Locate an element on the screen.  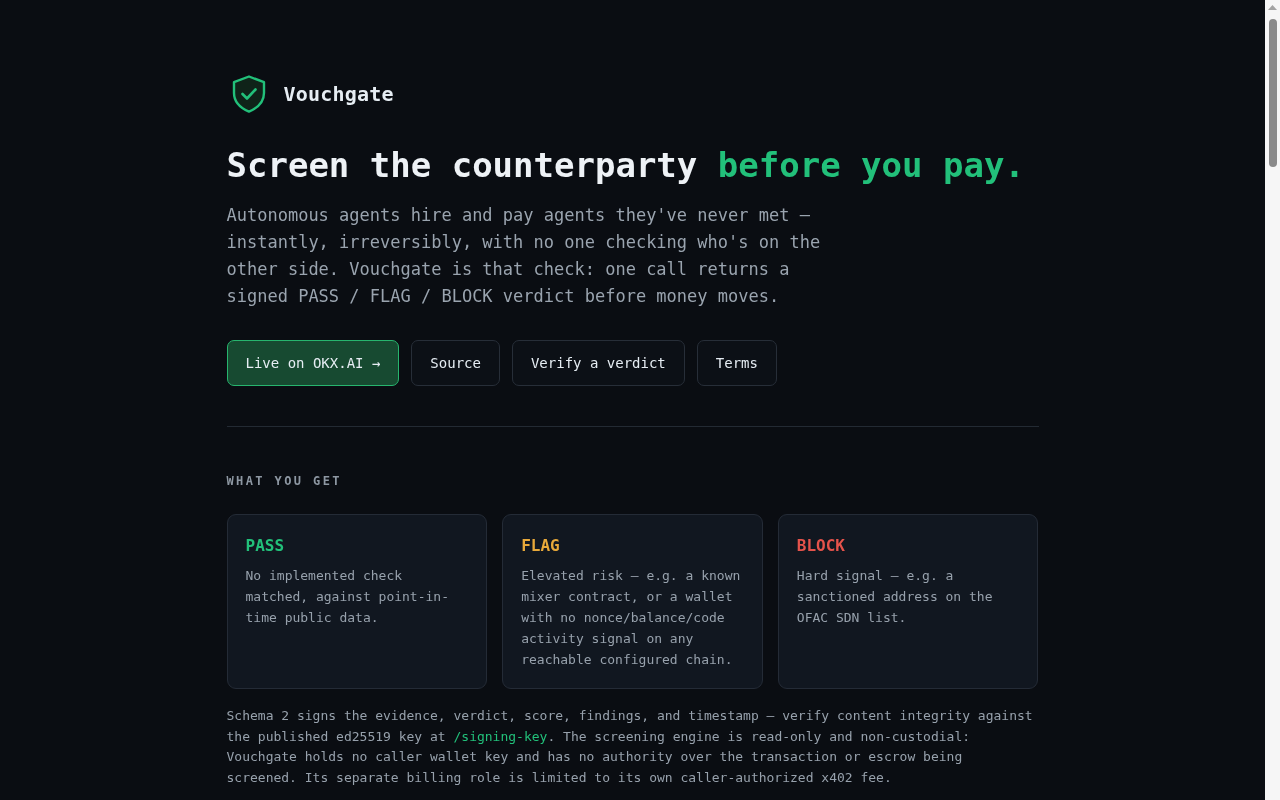
hero-headline: Screen the counterparty before you pay. is located at coordinates (626, 165).